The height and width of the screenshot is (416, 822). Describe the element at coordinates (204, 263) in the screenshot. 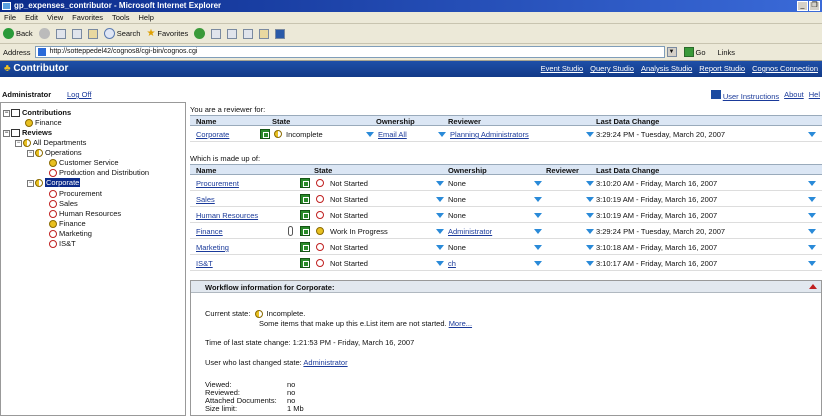

I see `row-name-link: IS&T` at that location.